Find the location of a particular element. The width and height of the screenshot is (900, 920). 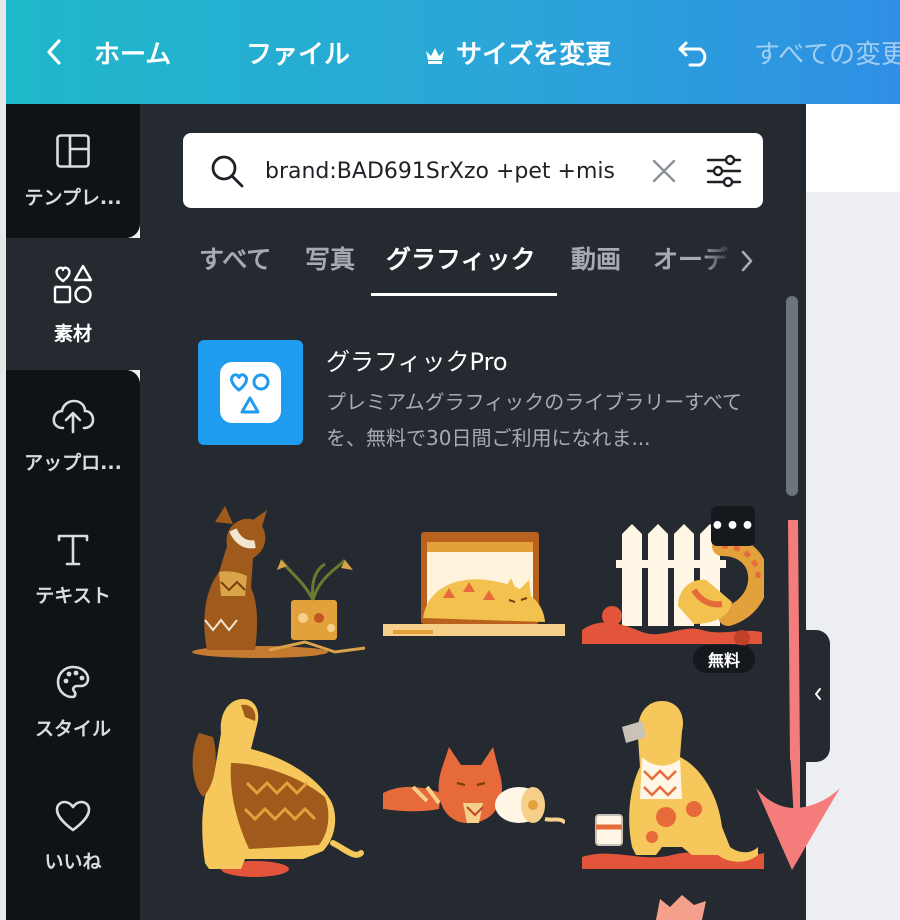

graphics-pro-icon is located at coordinates (250, 392).